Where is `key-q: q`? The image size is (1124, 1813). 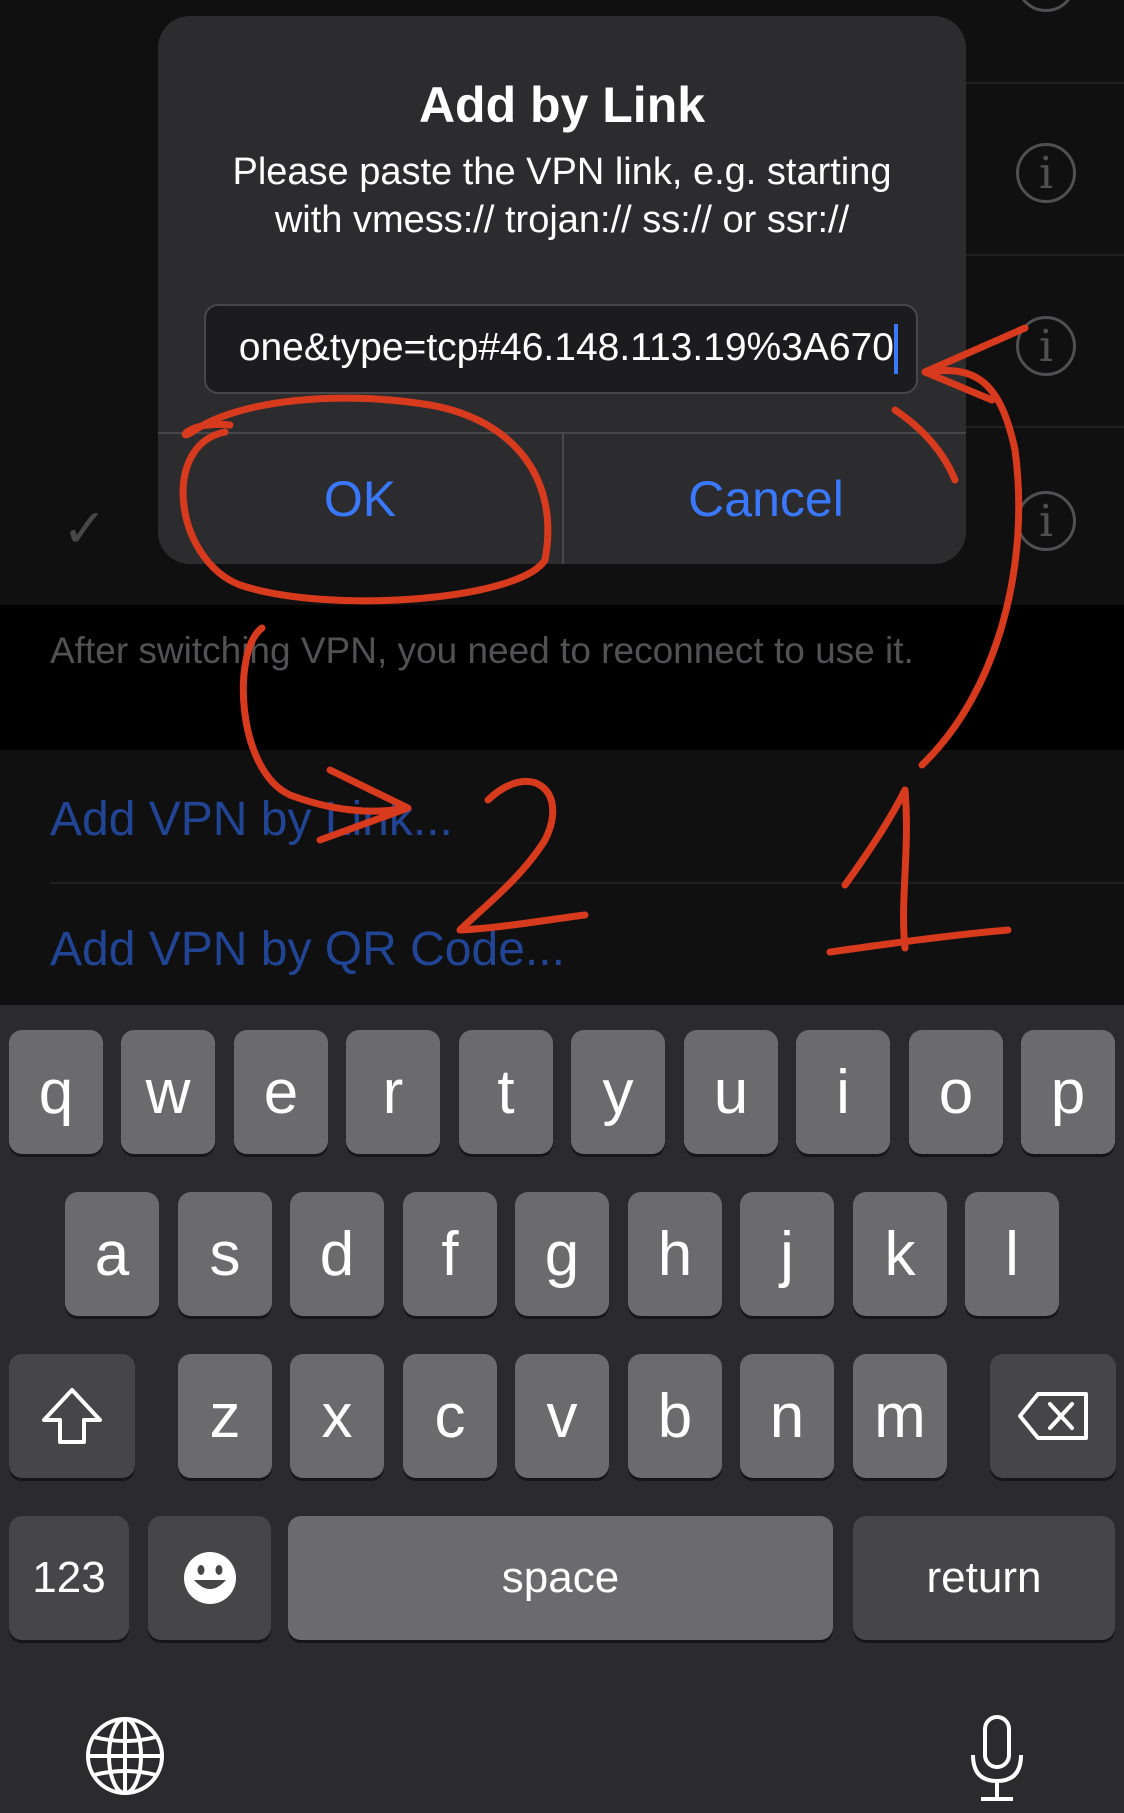 key-q: q is located at coordinates (56, 1092).